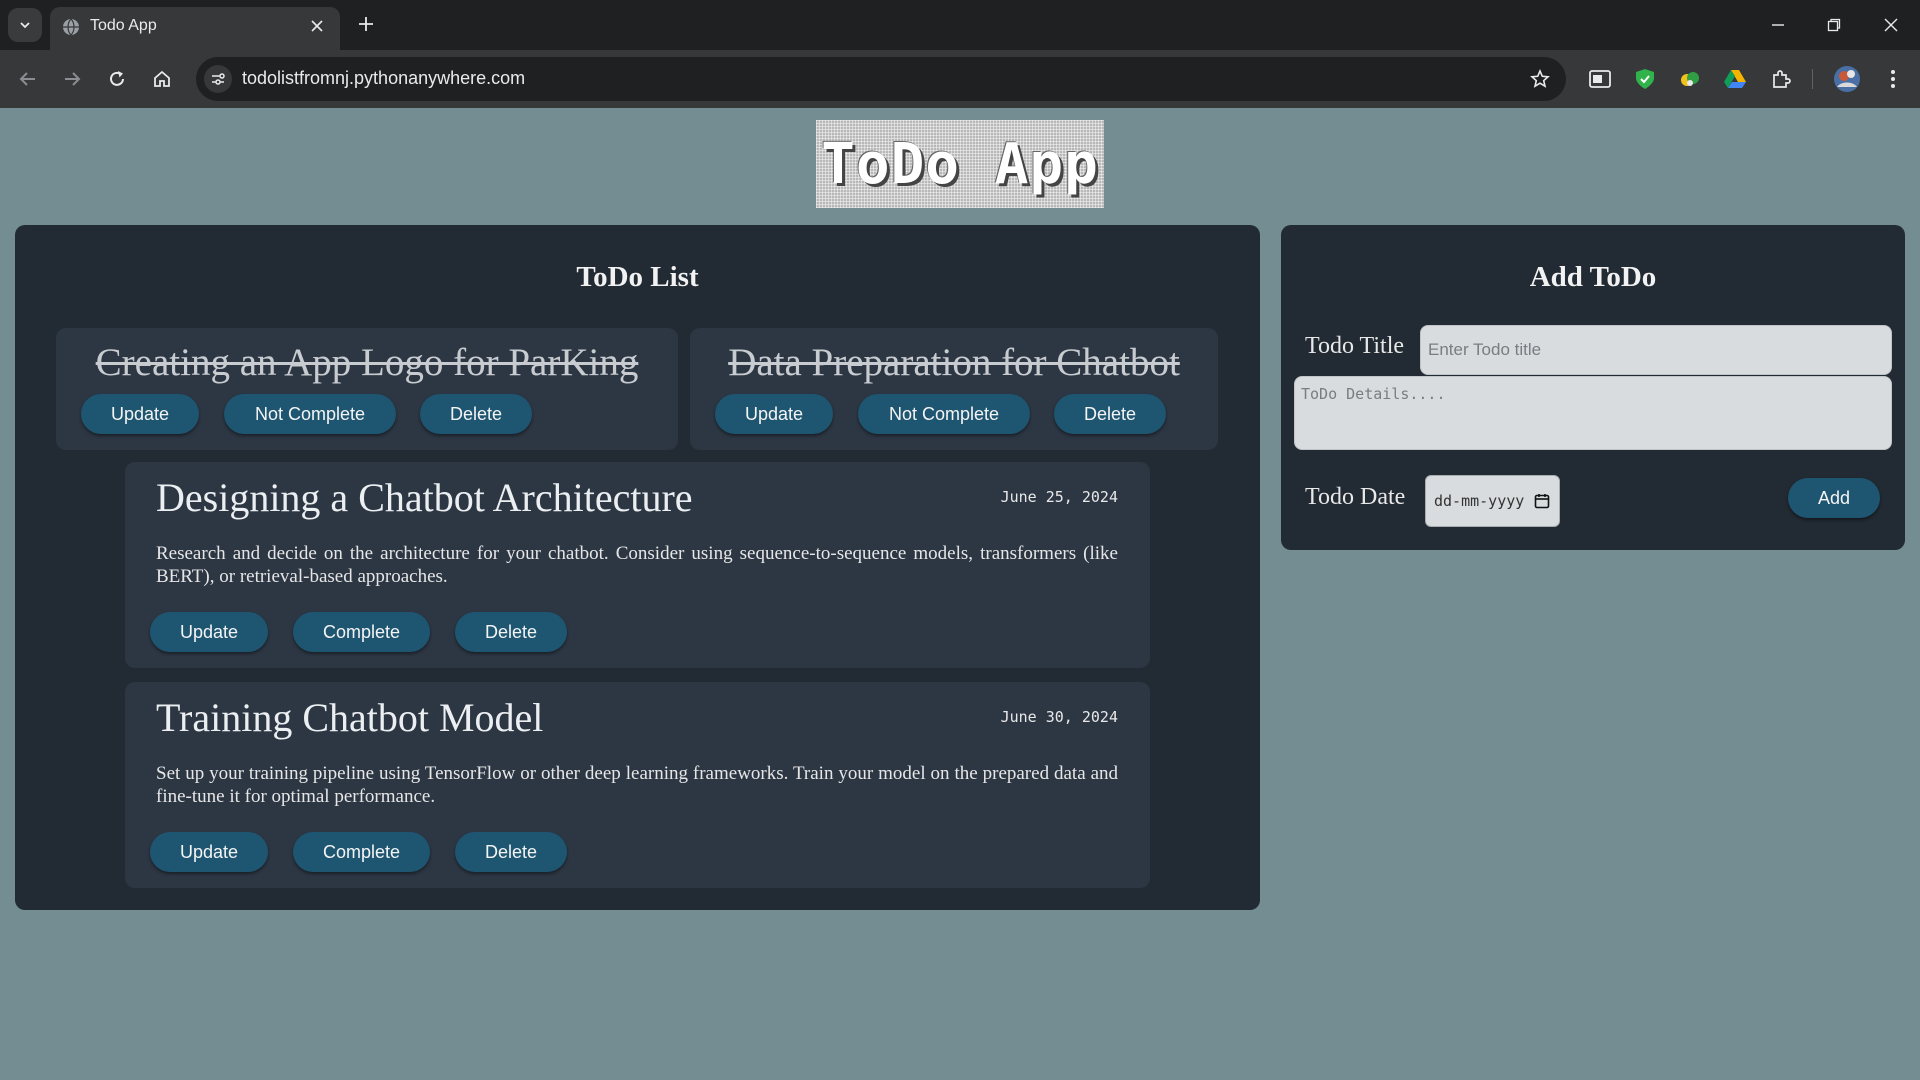 The height and width of the screenshot is (1080, 1920). Describe the element at coordinates (25, 25) in the screenshot. I see `tab-search-icon` at that location.